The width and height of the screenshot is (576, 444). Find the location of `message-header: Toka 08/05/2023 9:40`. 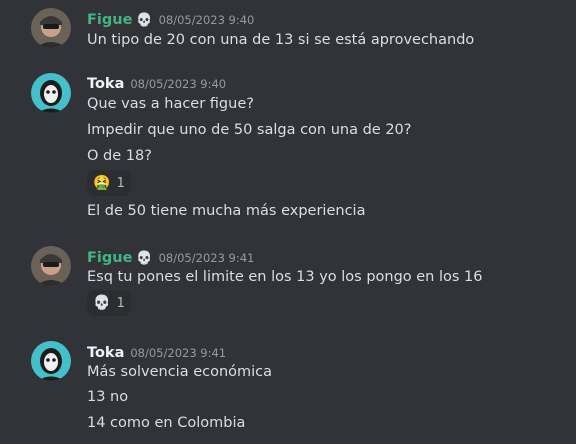

message-header: Toka 08/05/2023 9:40 is located at coordinates (156, 82).